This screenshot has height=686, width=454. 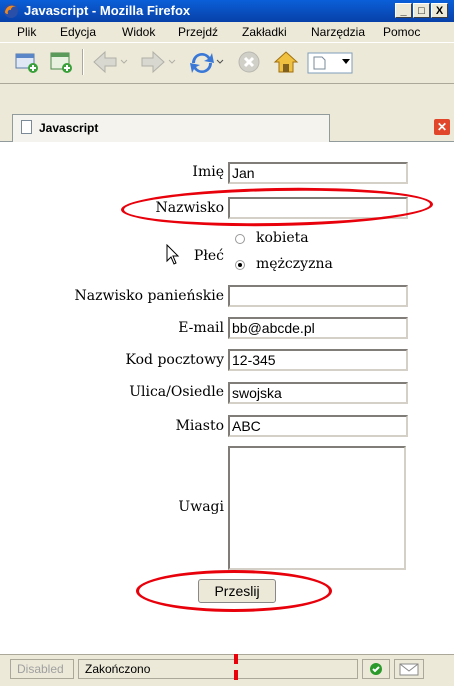 I want to click on new-window-icon, so click(x=27, y=62).